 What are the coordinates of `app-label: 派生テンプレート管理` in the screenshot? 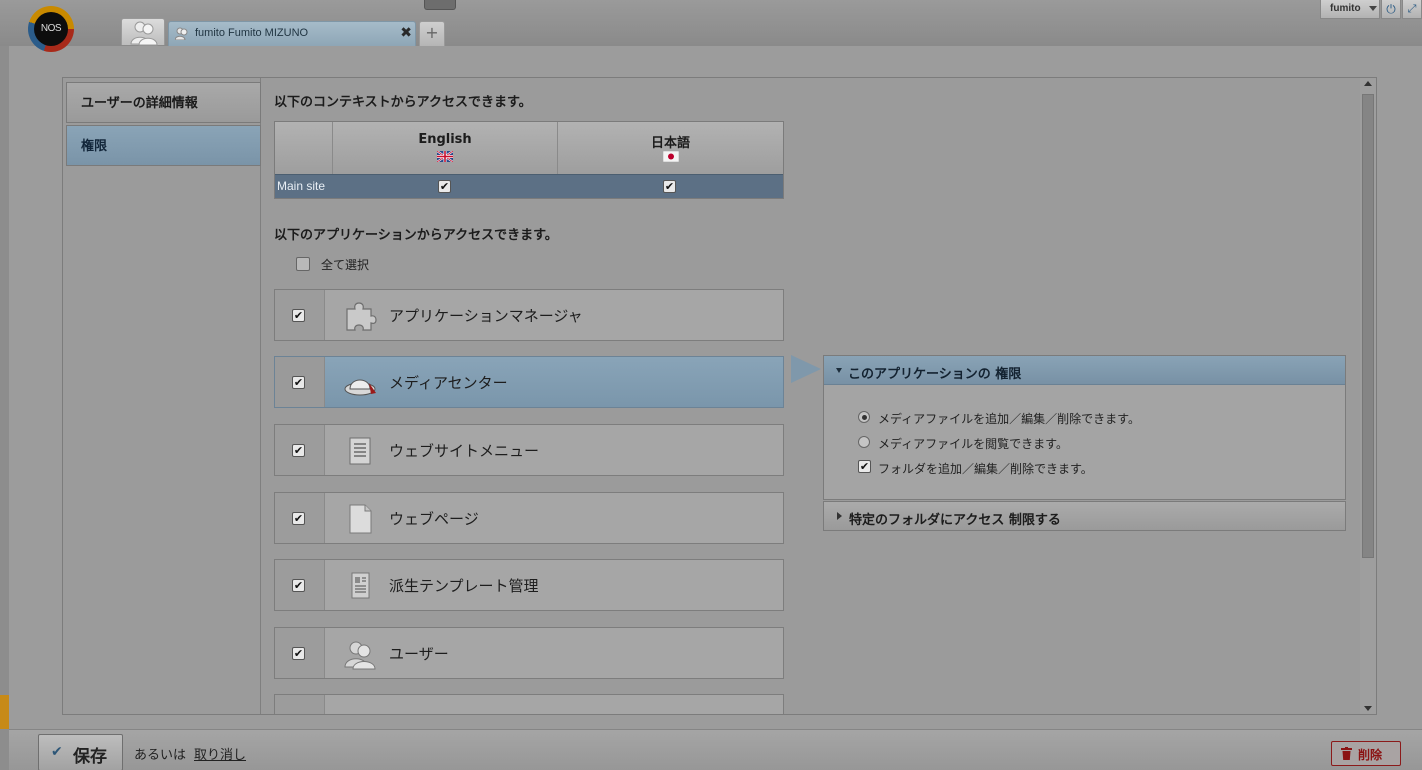 It's located at (464, 586).